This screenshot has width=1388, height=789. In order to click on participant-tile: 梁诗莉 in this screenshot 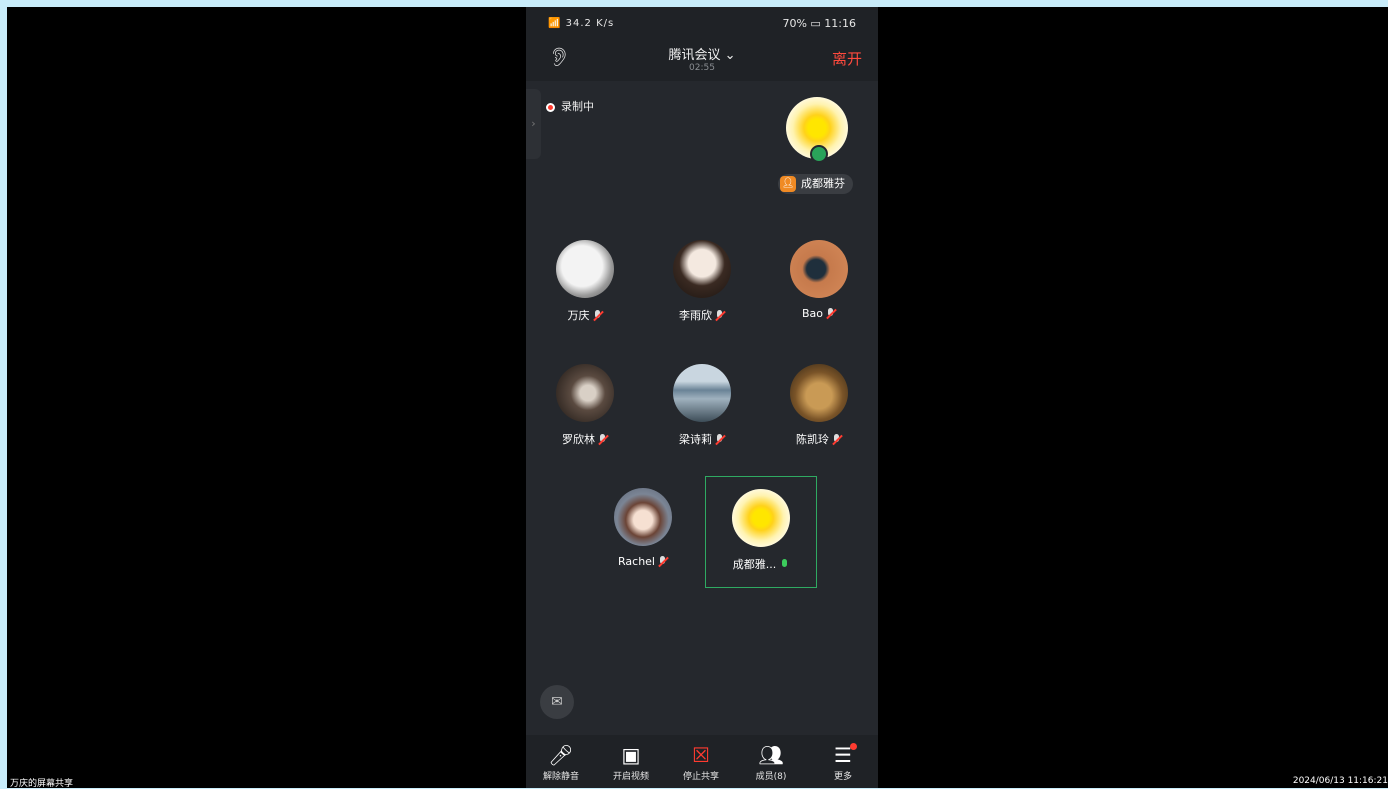, I will do `click(702, 413)`.